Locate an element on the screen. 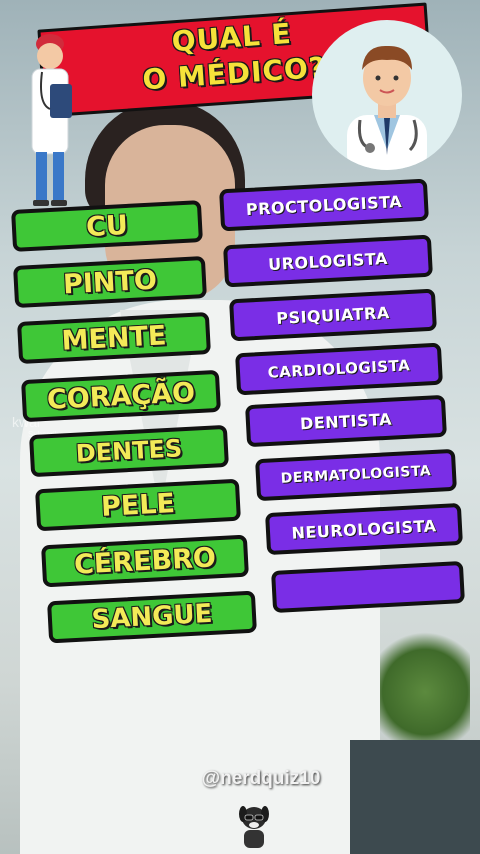 This screenshot has width=480, height=854. doctor-cartoon-icon is located at coordinates (51, 120).